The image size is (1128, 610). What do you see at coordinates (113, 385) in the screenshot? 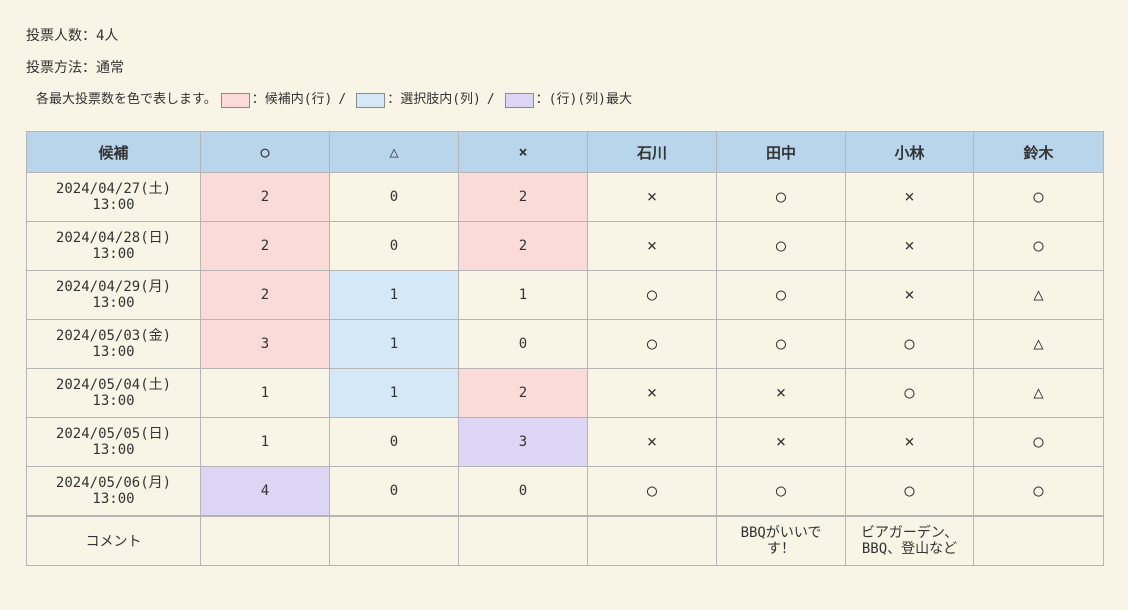
I see `candidate-date: 2024/05/04(土)` at bounding box center [113, 385].